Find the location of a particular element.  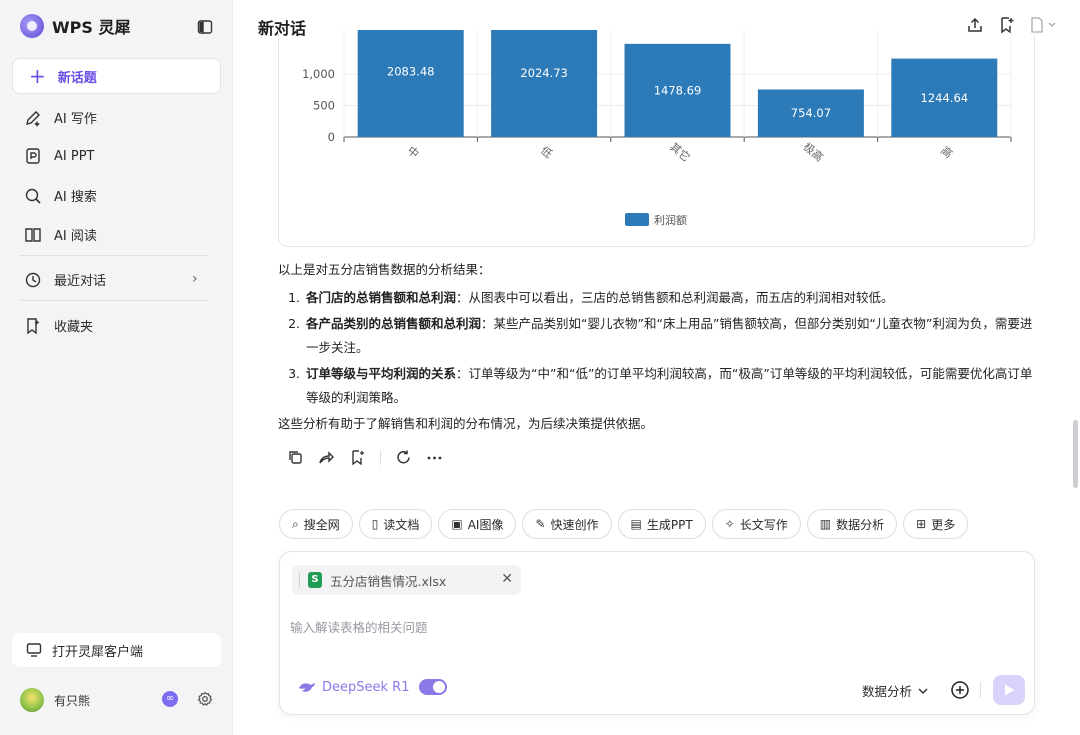

new-chat-label: 新话题 is located at coordinates (77, 78).